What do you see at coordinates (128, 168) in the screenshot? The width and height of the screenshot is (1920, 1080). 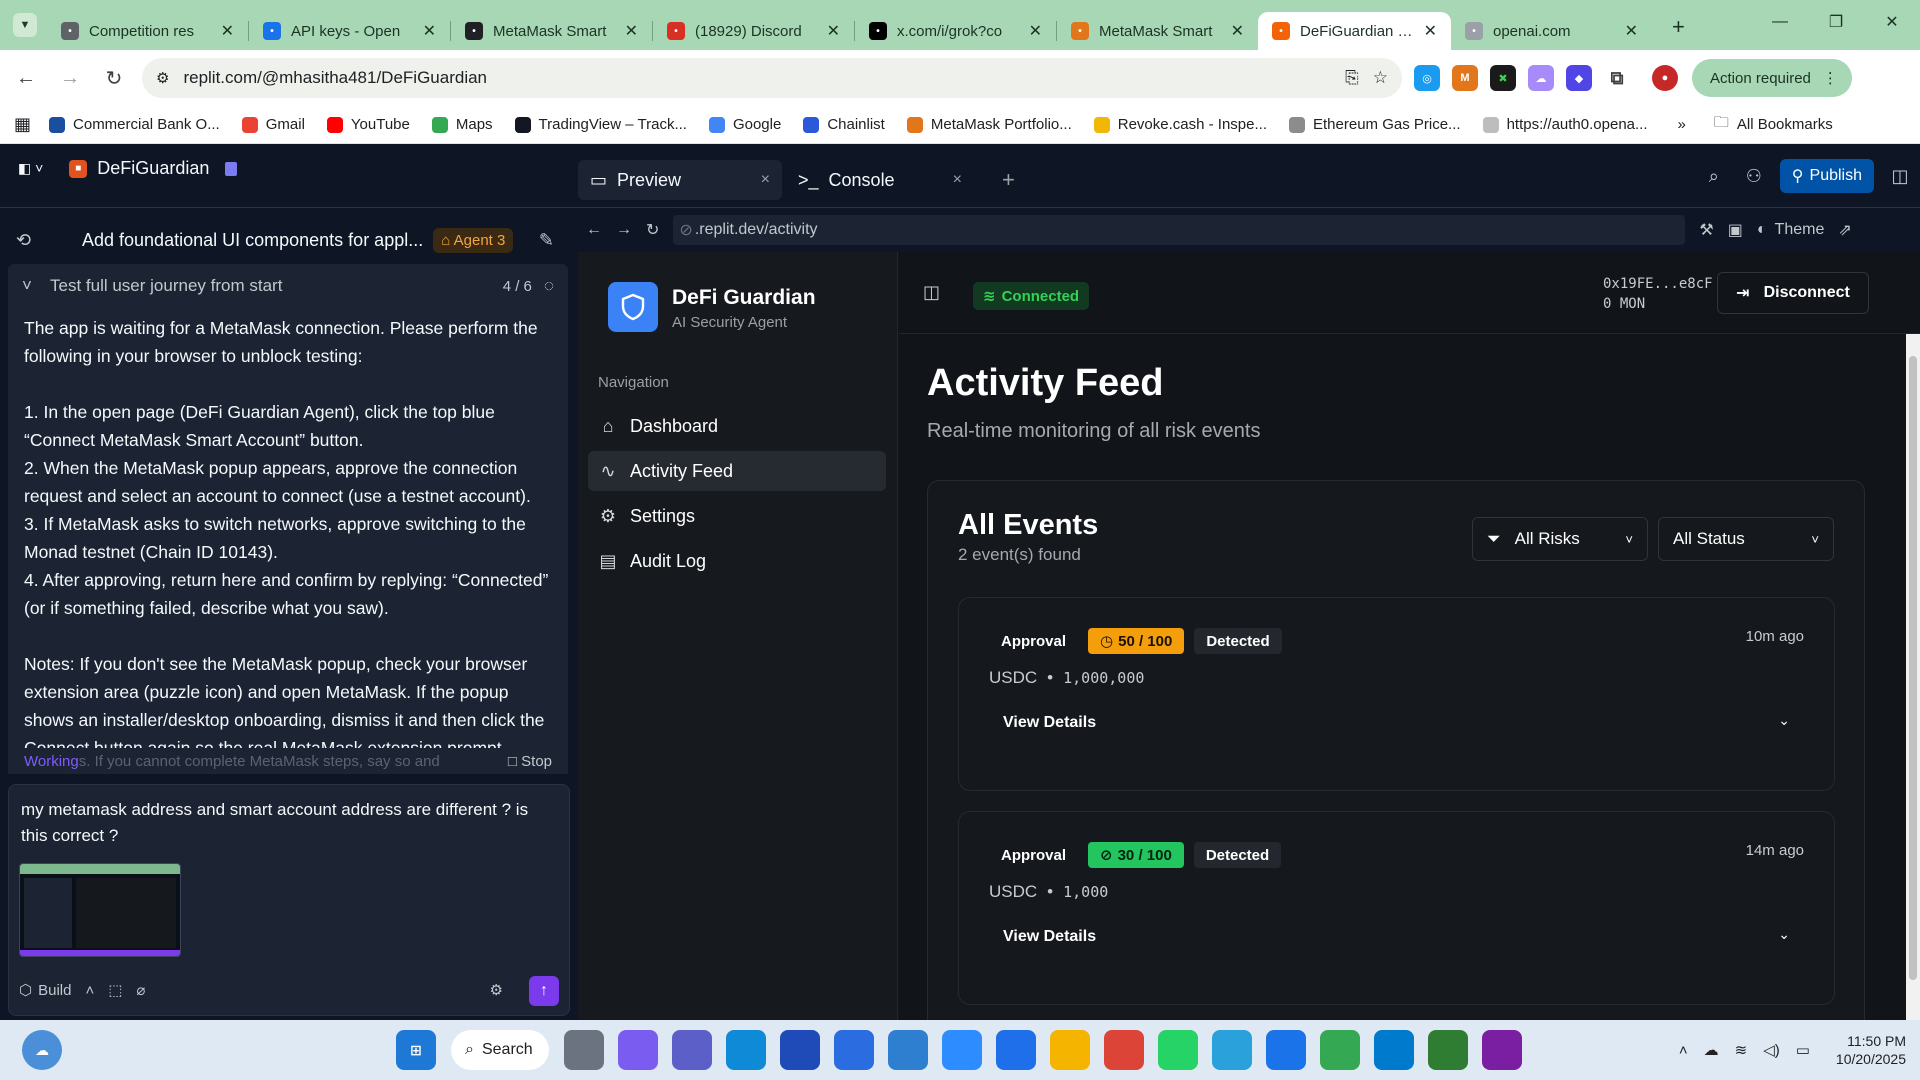 I see `project-header: ◧ ˅ ■ DeFiGuardian` at bounding box center [128, 168].